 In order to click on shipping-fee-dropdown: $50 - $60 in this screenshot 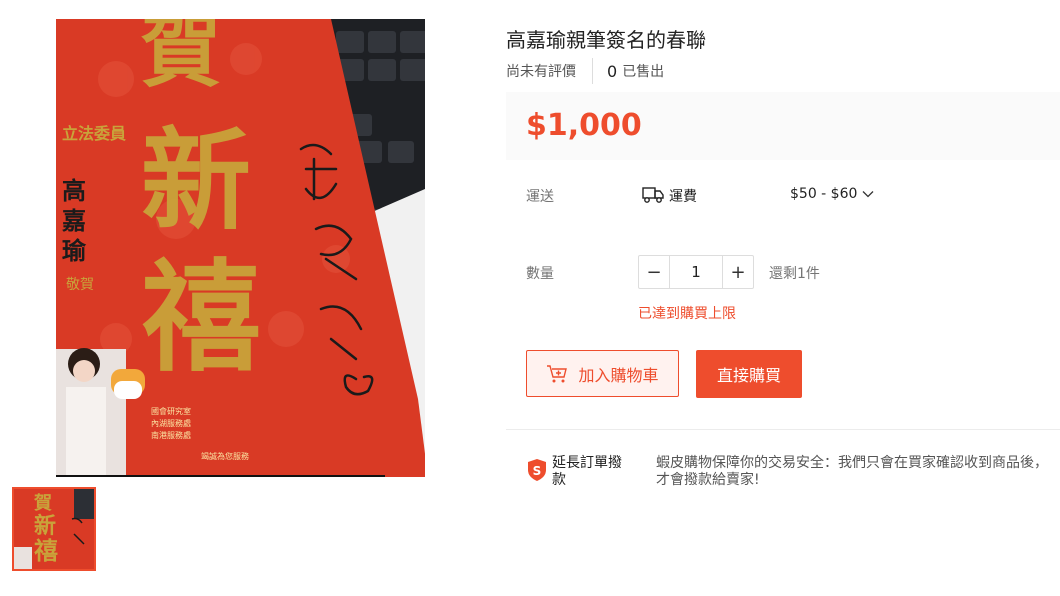, I will do `click(832, 194)`.